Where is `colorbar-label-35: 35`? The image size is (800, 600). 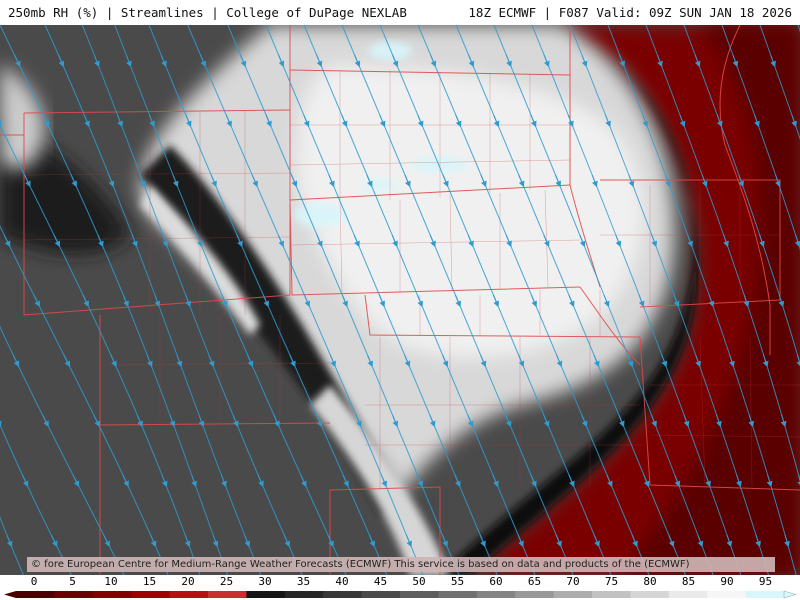
colorbar-label-35: 35 is located at coordinates (303, 581).